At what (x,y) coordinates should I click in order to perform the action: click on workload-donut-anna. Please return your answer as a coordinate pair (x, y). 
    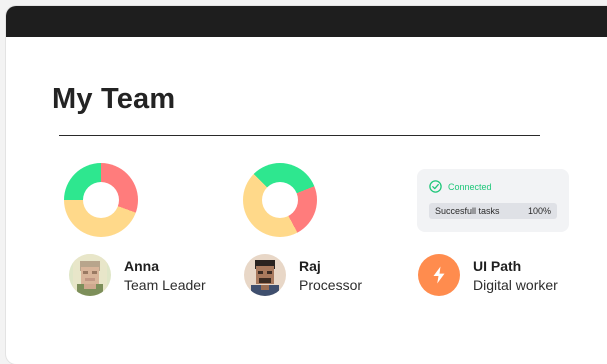
    Looking at the image, I should click on (101, 200).